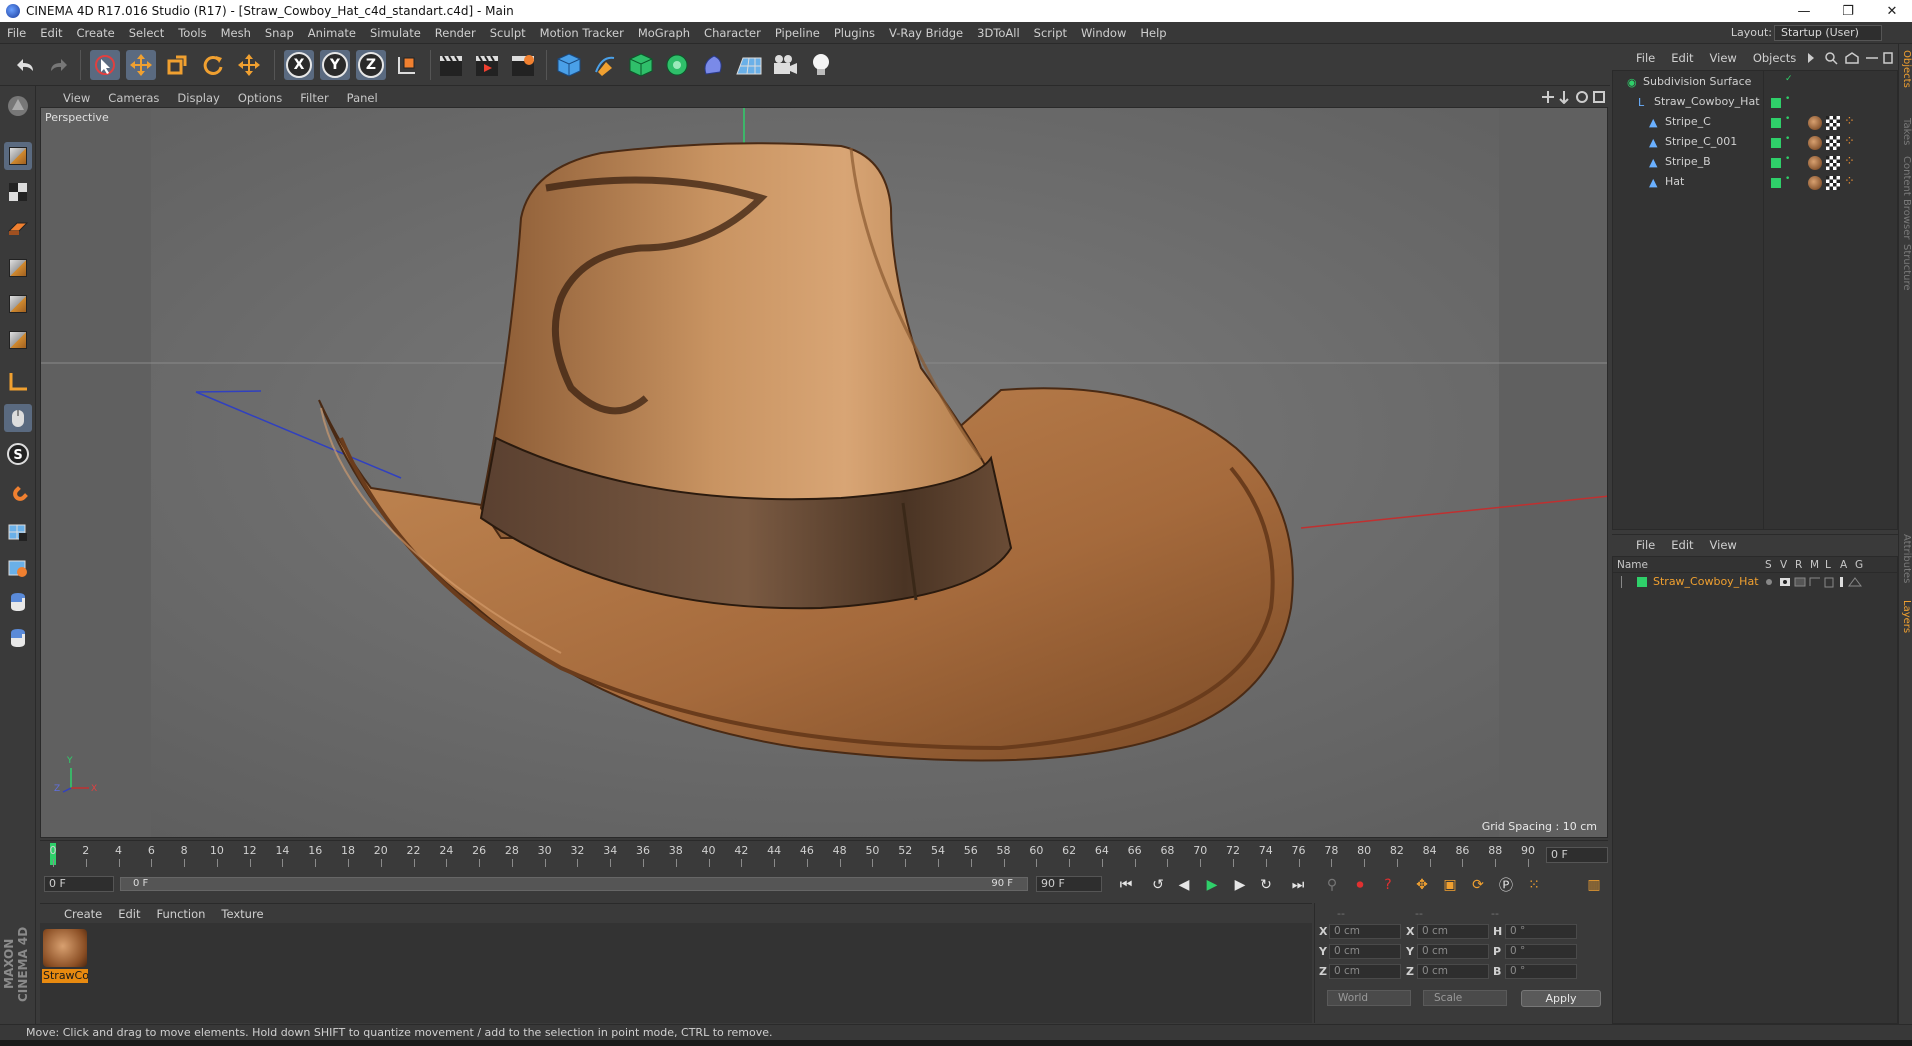 The image size is (1912, 1046). What do you see at coordinates (1848, 11) in the screenshot?
I see `restore-button: ❐` at bounding box center [1848, 11].